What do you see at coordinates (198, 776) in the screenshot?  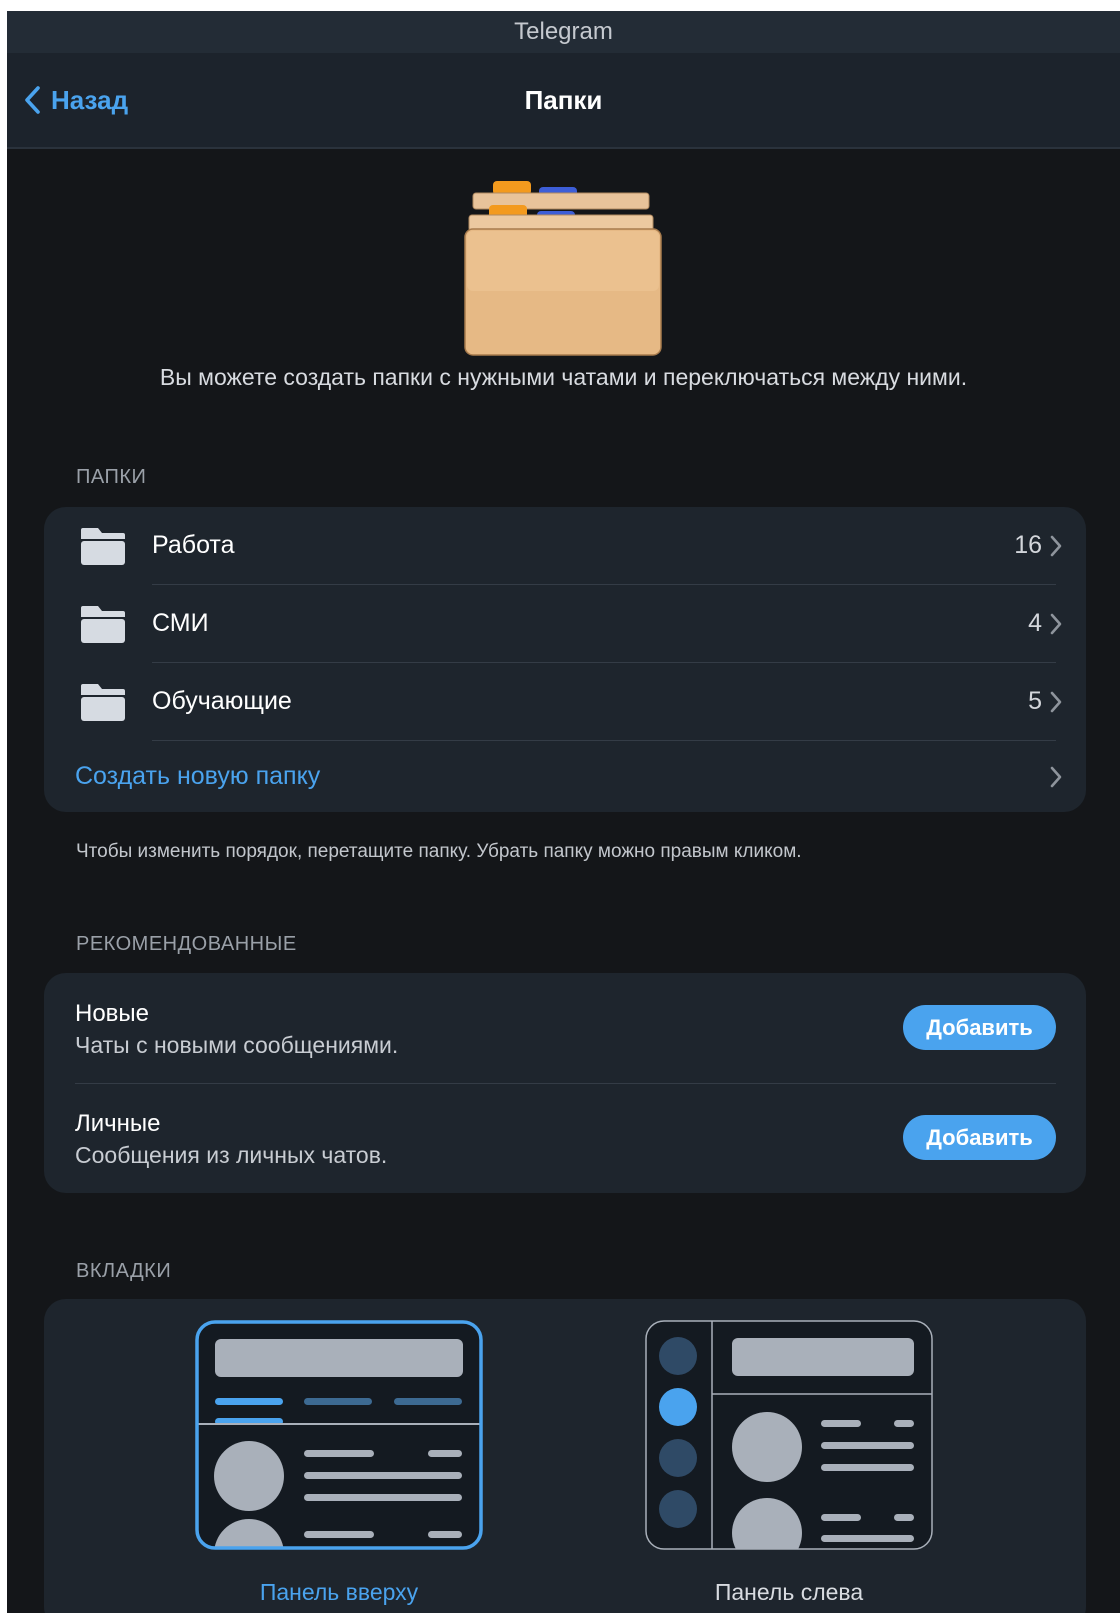 I see `create-folder-label: Создать новую папку` at bounding box center [198, 776].